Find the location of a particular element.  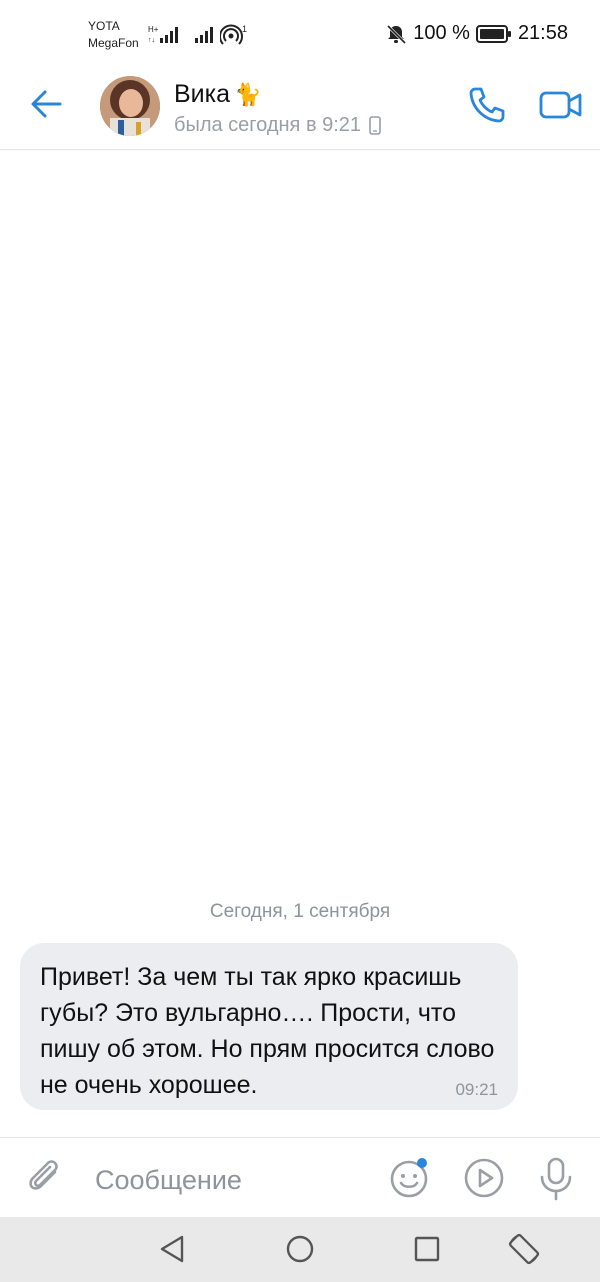

carrier-1: YOTA is located at coordinates (104, 26).